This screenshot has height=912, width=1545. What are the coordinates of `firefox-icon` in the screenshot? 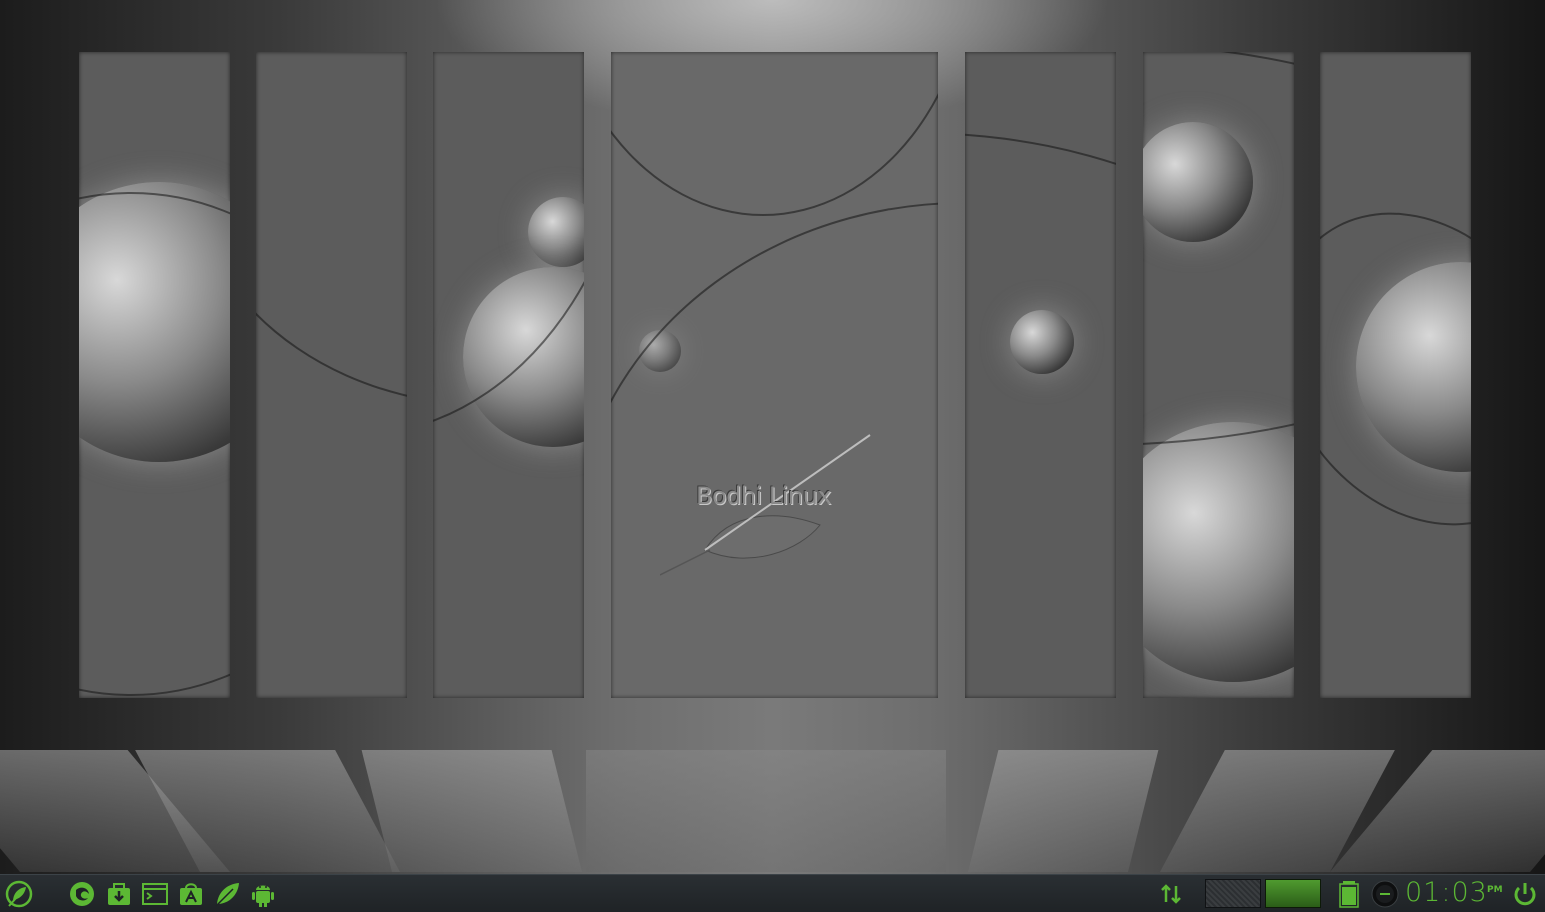 It's located at (82, 894).